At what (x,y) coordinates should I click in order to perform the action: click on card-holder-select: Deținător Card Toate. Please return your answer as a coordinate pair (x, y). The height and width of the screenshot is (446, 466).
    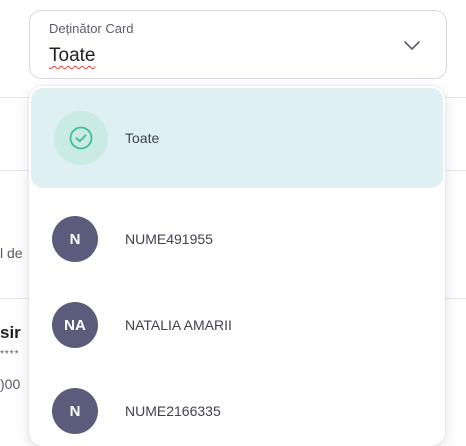
    Looking at the image, I should click on (238, 44).